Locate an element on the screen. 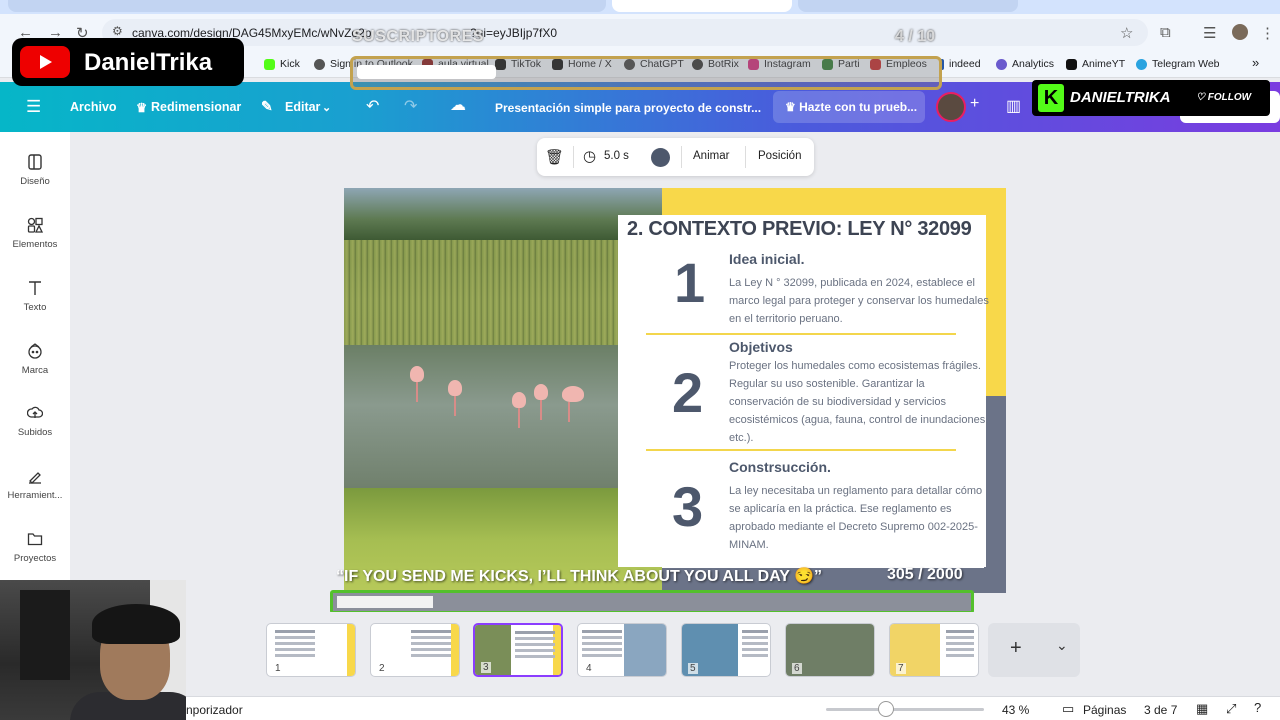  animar-button: Animar is located at coordinates (711, 156).